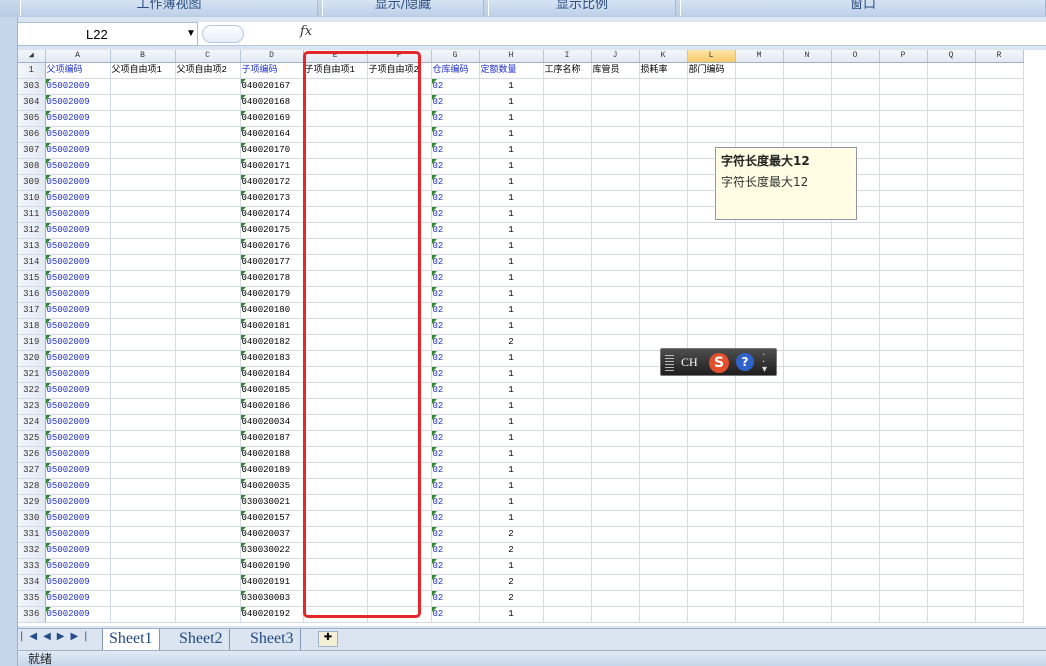 This screenshot has width=1046, height=666. What do you see at coordinates (511, 70) in the screenshot?
I see `header-cell: 定额数量` at bounding box center [511, 70].